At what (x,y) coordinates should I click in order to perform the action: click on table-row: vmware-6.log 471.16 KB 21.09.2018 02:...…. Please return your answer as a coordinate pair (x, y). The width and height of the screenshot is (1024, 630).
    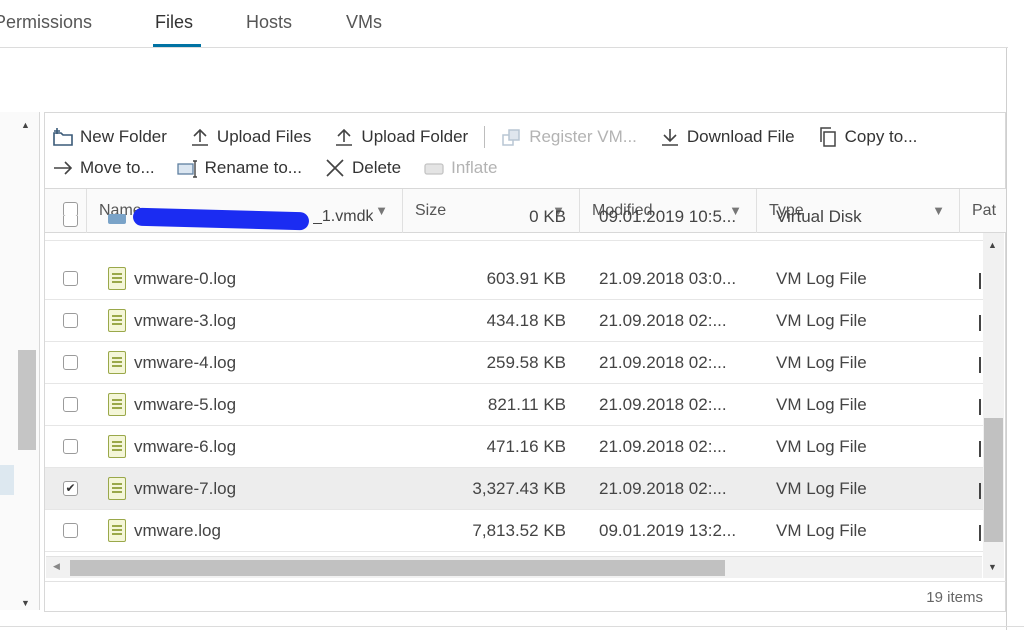
    Looking at the image, I should click on (514, 447).